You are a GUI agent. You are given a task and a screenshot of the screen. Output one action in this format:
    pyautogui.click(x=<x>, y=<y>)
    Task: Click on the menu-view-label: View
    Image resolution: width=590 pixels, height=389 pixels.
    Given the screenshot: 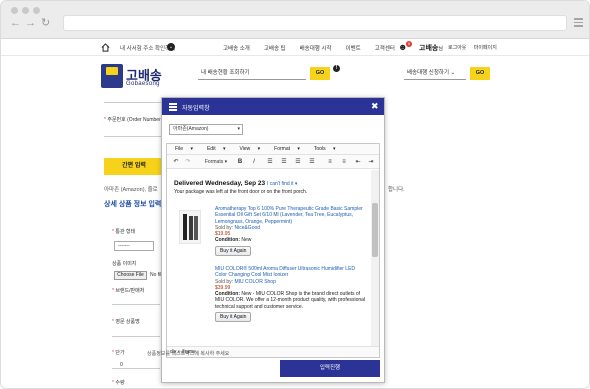 What is the action you would take?
    pyautogui.click(x=245, y=149)
    